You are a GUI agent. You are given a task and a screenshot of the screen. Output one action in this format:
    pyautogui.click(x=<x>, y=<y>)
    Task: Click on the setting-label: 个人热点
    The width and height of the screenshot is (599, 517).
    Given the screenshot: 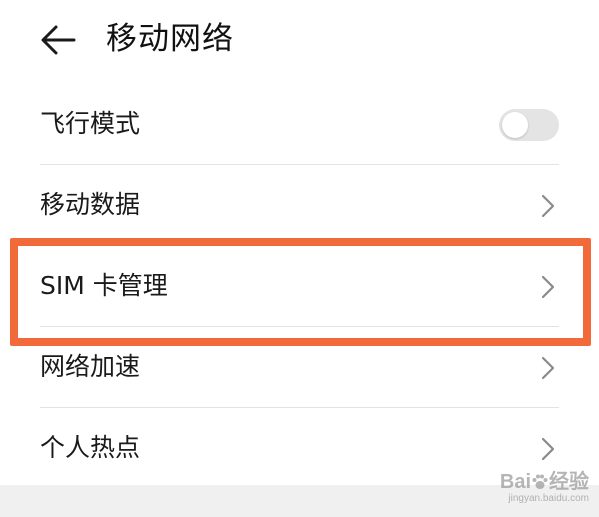 What is the action you would take?
    pyautogui.click(x=90, y=447)
    